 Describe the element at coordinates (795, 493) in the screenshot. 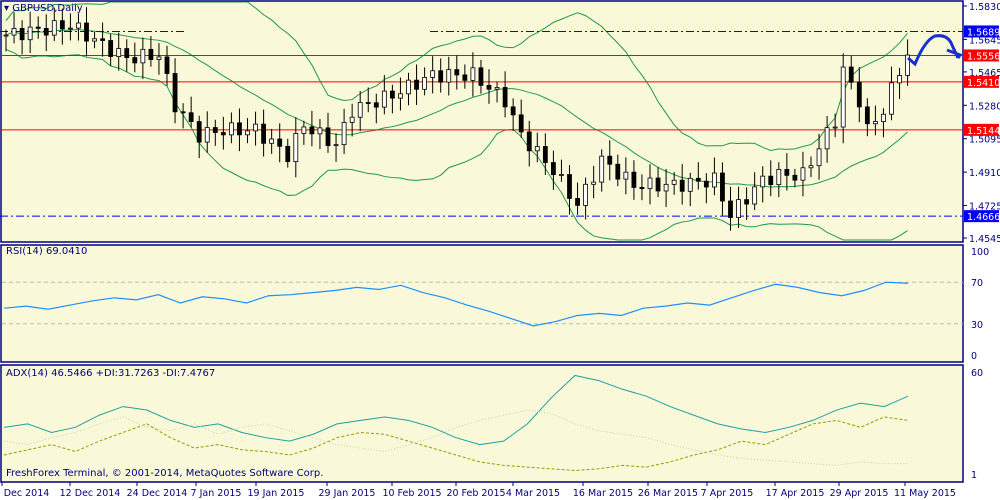

I see `date-tick-label: 17 Apr 2015` at that location.